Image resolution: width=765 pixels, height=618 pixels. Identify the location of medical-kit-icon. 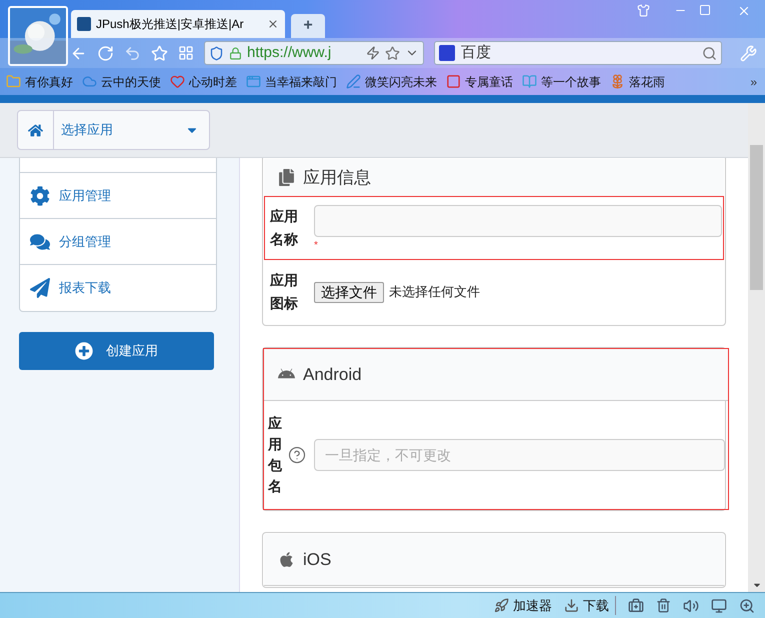
(636, 606).